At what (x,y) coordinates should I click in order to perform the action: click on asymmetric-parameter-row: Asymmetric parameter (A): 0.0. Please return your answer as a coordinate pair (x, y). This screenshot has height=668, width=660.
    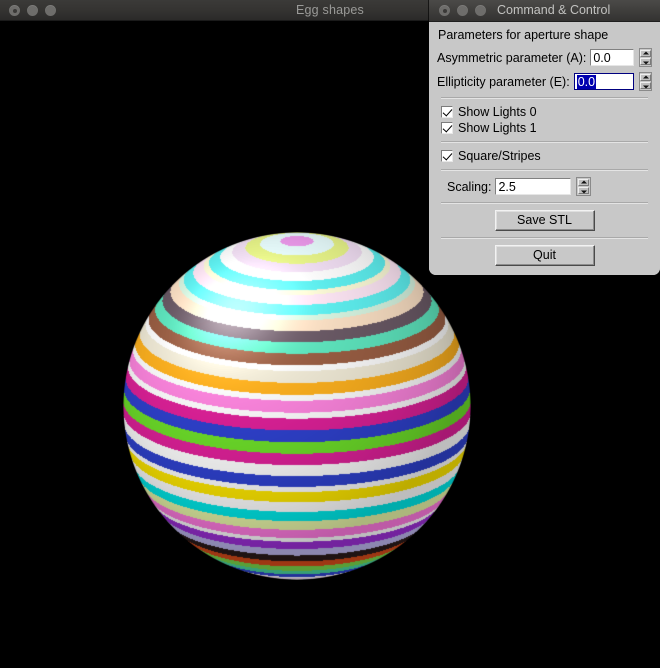
    Looking at the image, I should click on (544, 57).